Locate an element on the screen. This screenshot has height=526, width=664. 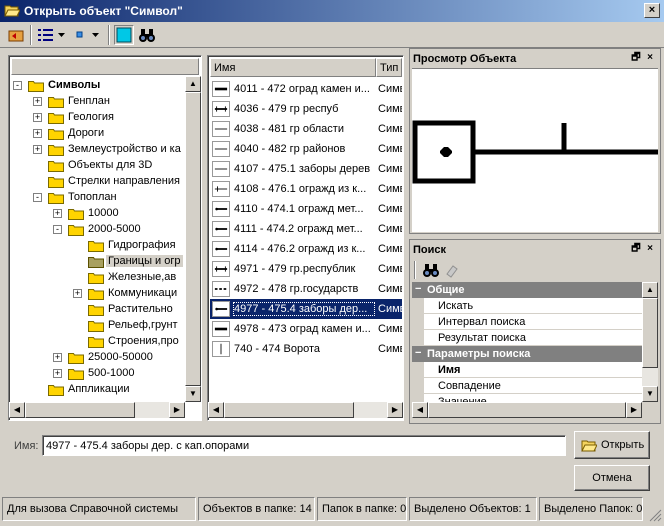
list-item: 4107 - 475.1 заборы дерев Симв is located at coordinates (306, 169).